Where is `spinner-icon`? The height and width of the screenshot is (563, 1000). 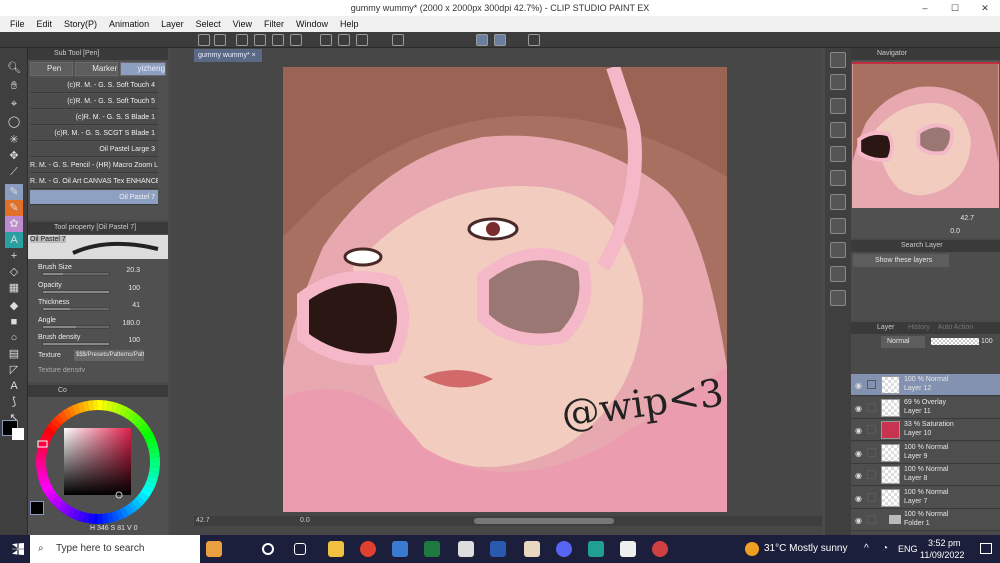
spinner-icon is located at coordinates (362, 40).